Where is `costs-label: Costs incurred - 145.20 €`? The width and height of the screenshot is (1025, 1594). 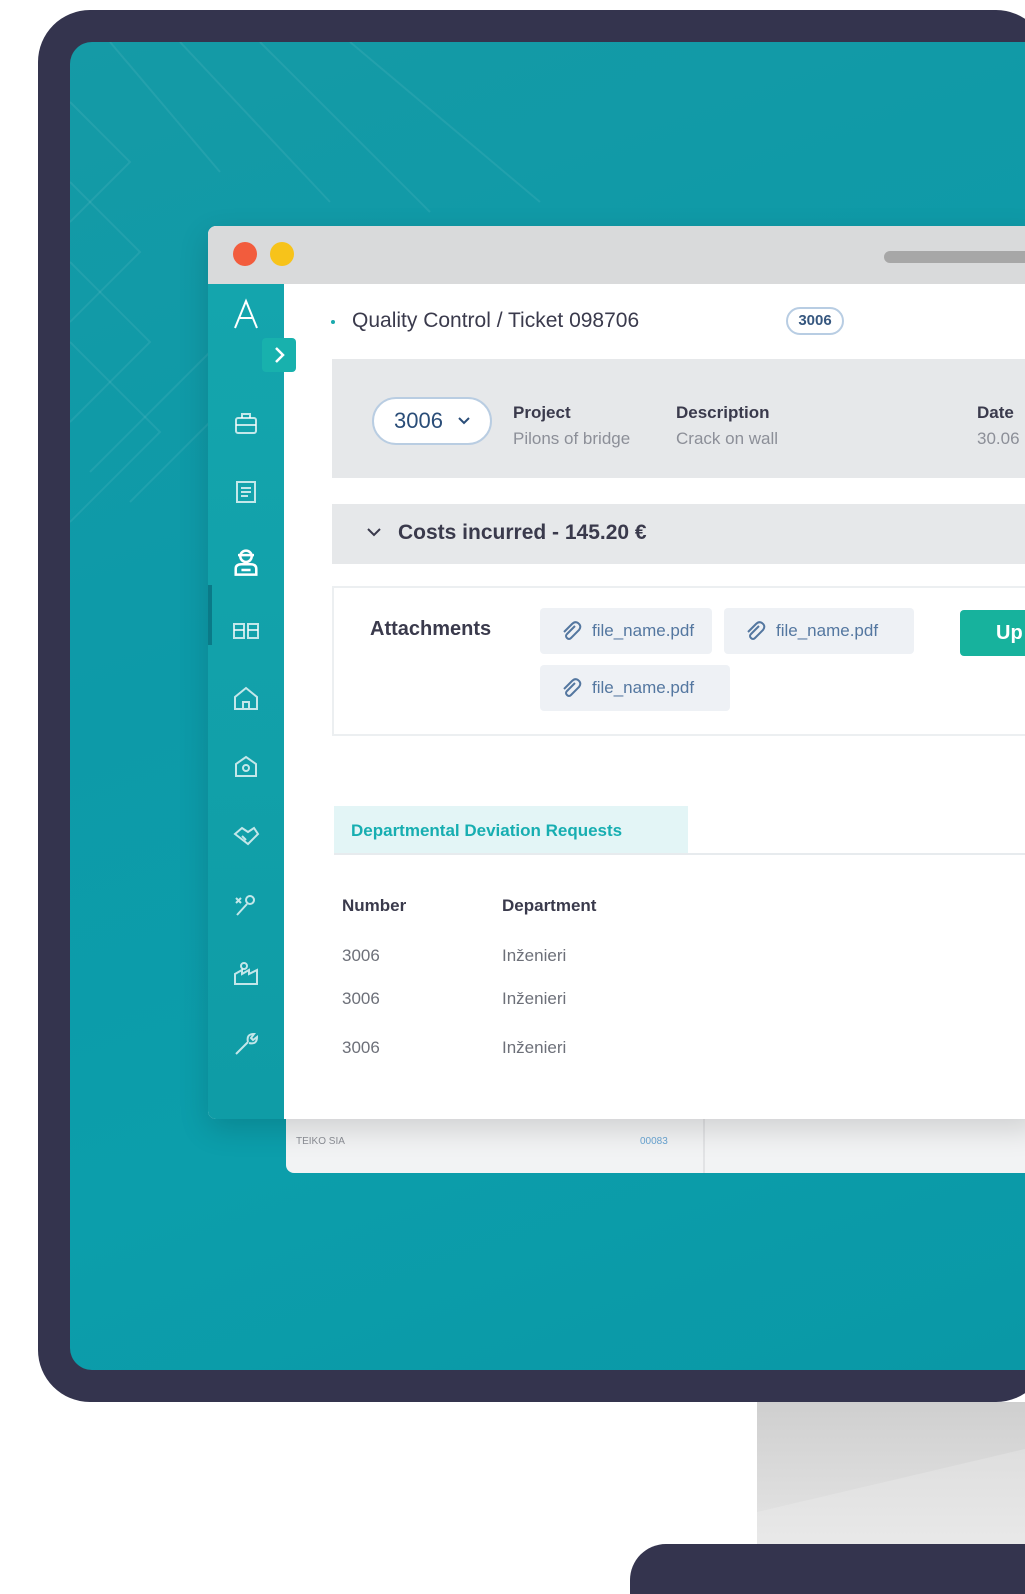
costs-label: Costs incurred - 145.20 € is located at coordinates (522, 532).